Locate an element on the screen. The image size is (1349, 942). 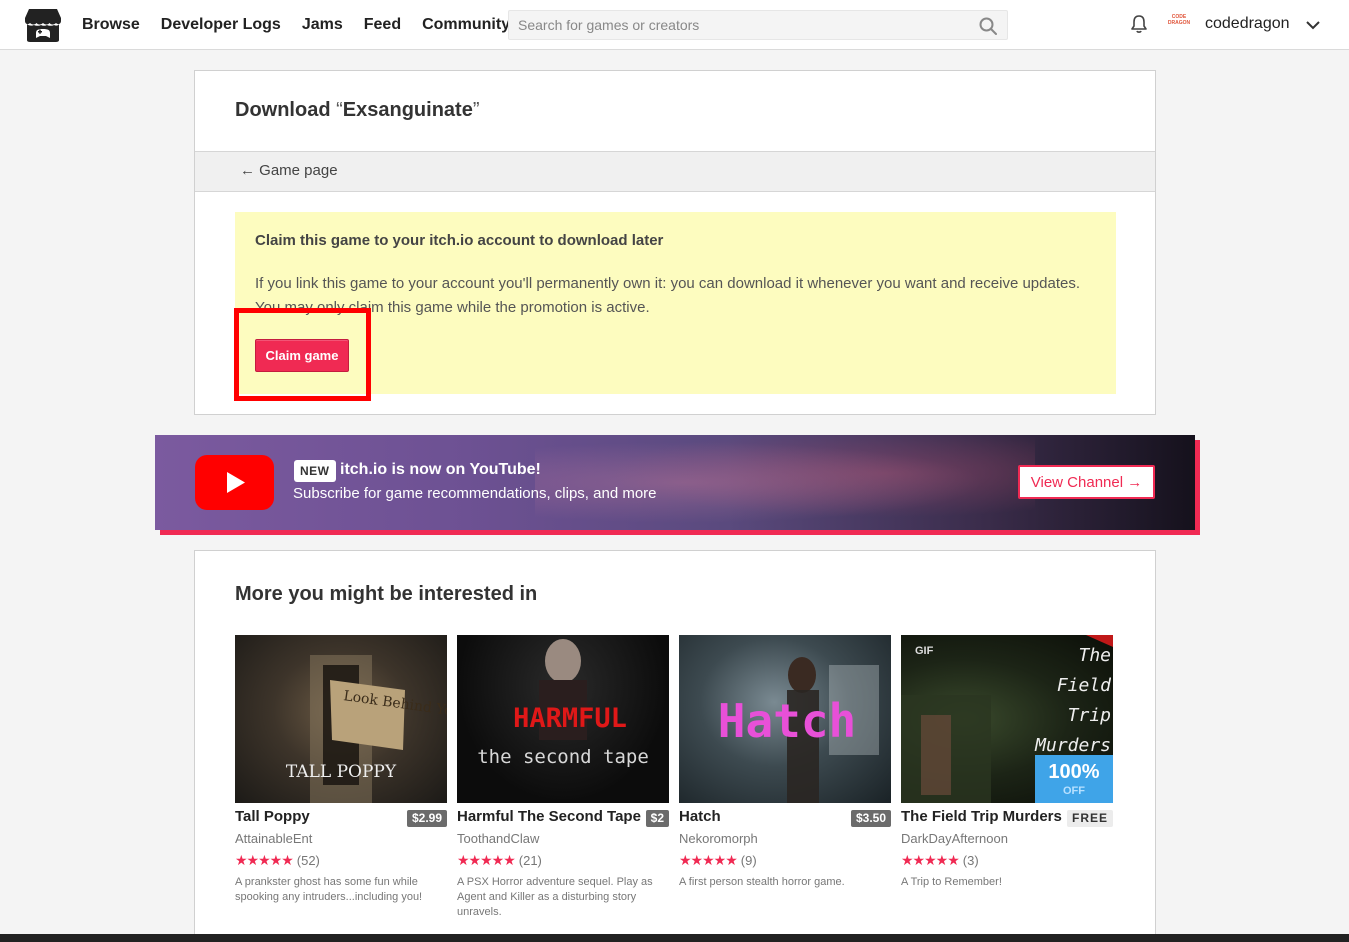
harmful-art: HARMFUL the second tape is located at coordinates (563, 703).